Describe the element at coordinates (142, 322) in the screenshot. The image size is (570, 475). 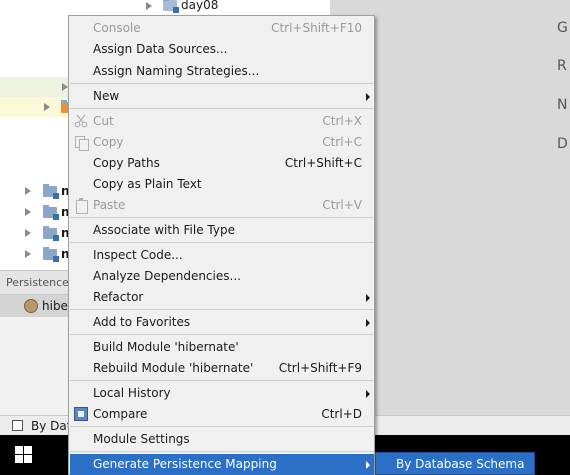
I see `menu-item-label: Add to Favorites` at that location.